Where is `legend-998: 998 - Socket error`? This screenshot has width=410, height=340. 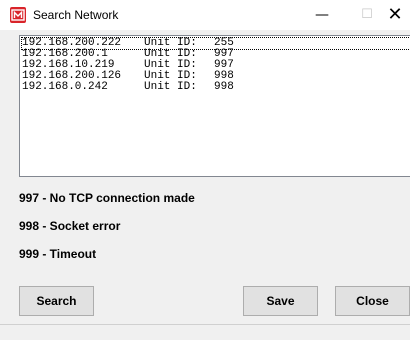
legend-998: 998 - Socket error is located at coordinates (70, 226).